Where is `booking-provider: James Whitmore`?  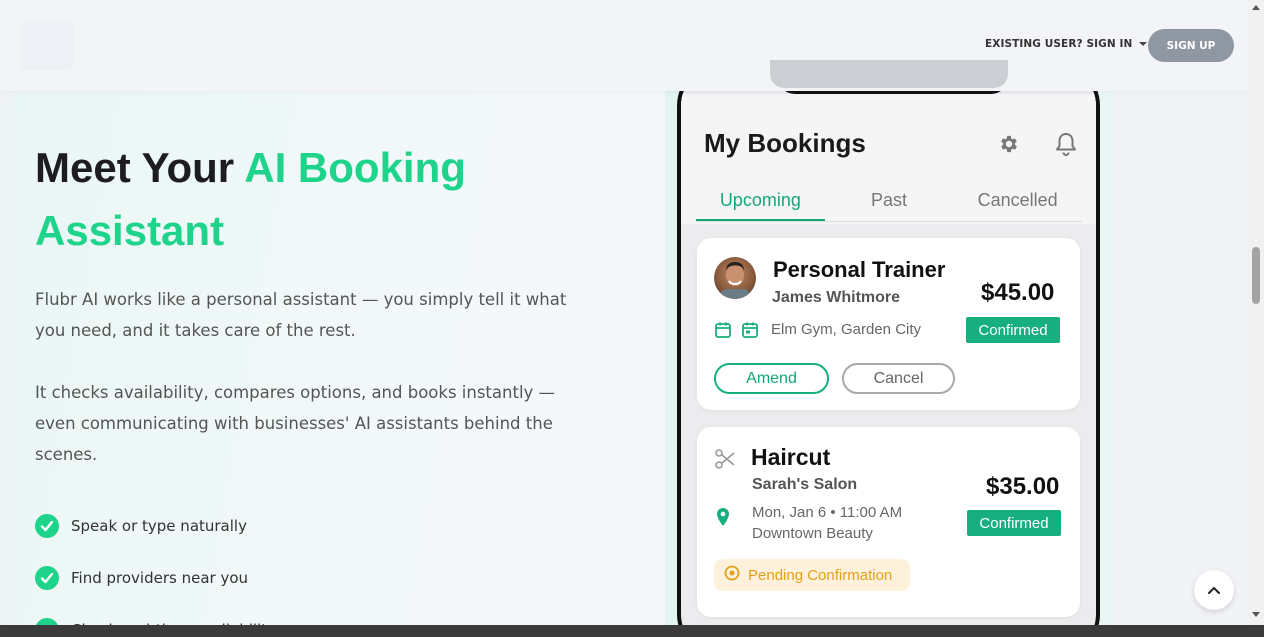
booking-provider: James Whitmore is located at coordinates (836, 297).